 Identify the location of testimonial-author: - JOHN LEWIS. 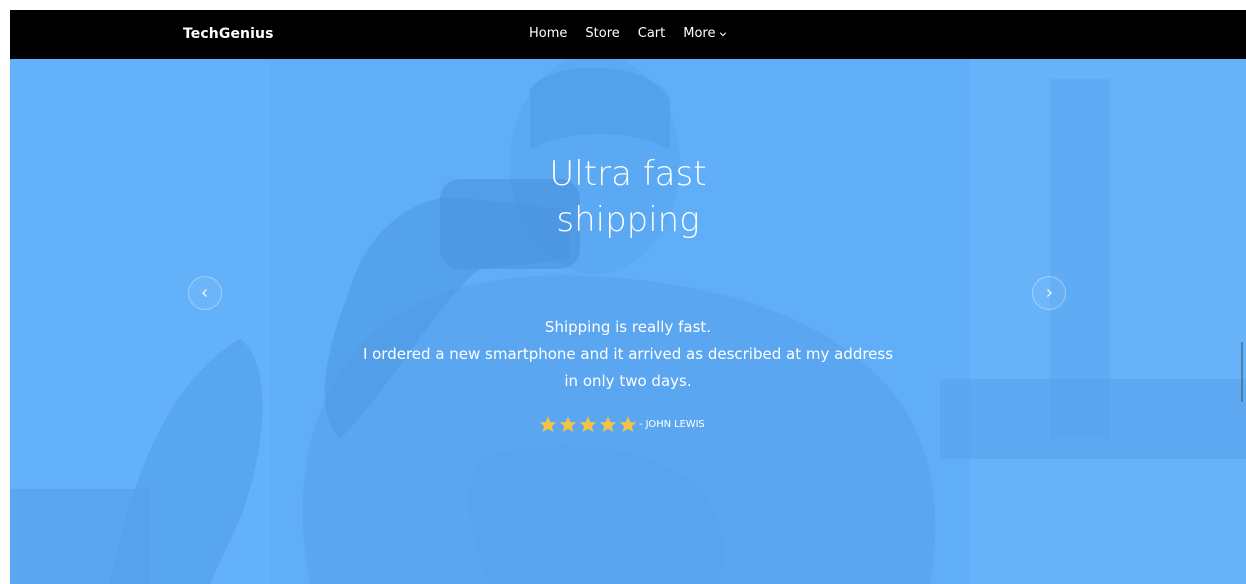
(672, 424).